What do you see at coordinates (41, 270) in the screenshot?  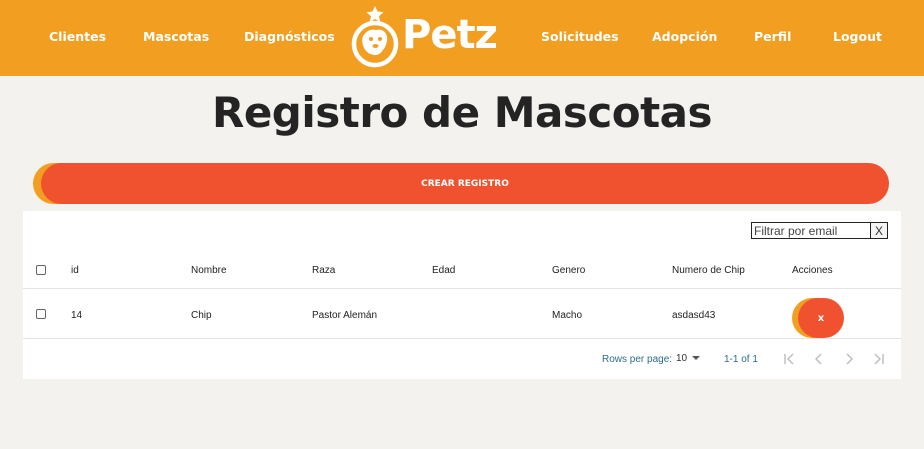 I see `select-all-checkbox` at bounding box center [41, 270].